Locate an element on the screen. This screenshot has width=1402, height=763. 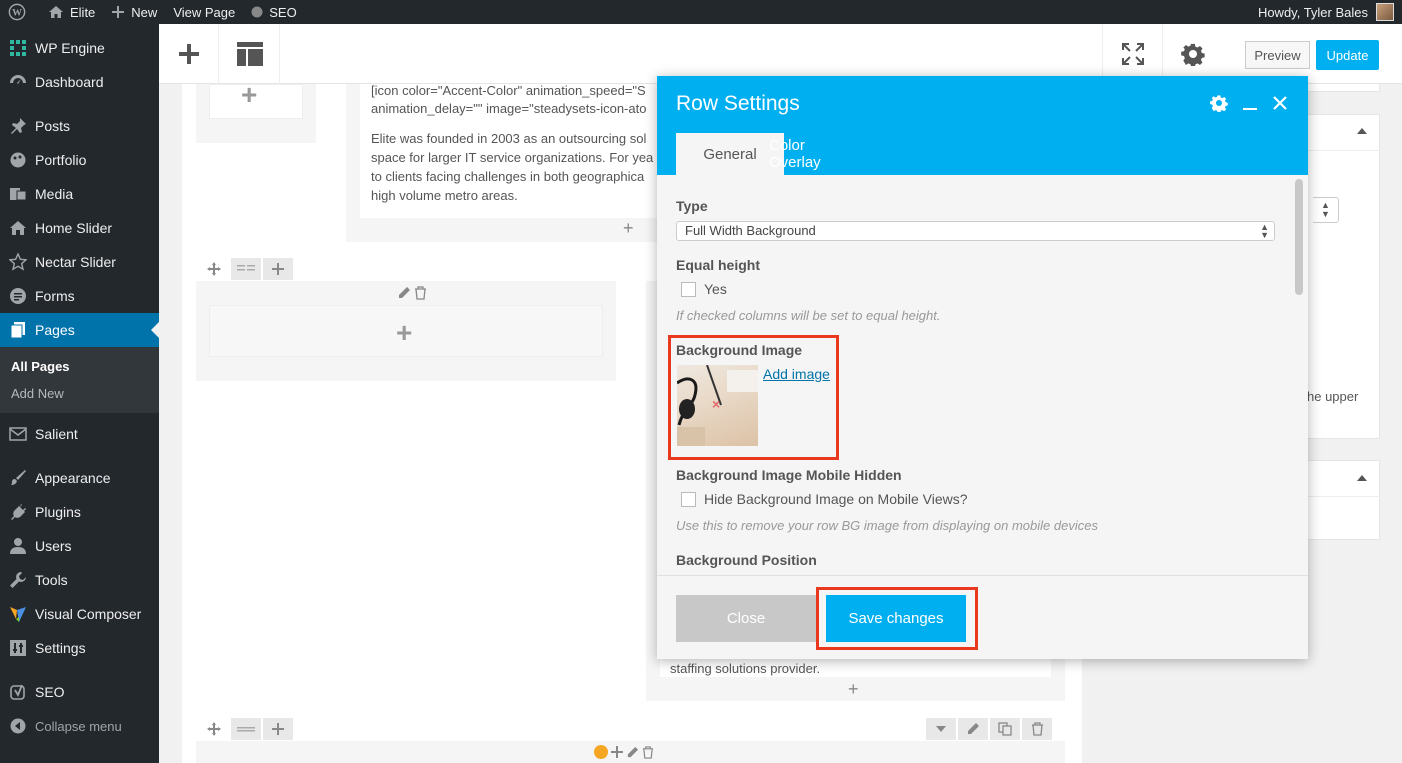
wordpress-icon: W is located at coordinates (17, 12).